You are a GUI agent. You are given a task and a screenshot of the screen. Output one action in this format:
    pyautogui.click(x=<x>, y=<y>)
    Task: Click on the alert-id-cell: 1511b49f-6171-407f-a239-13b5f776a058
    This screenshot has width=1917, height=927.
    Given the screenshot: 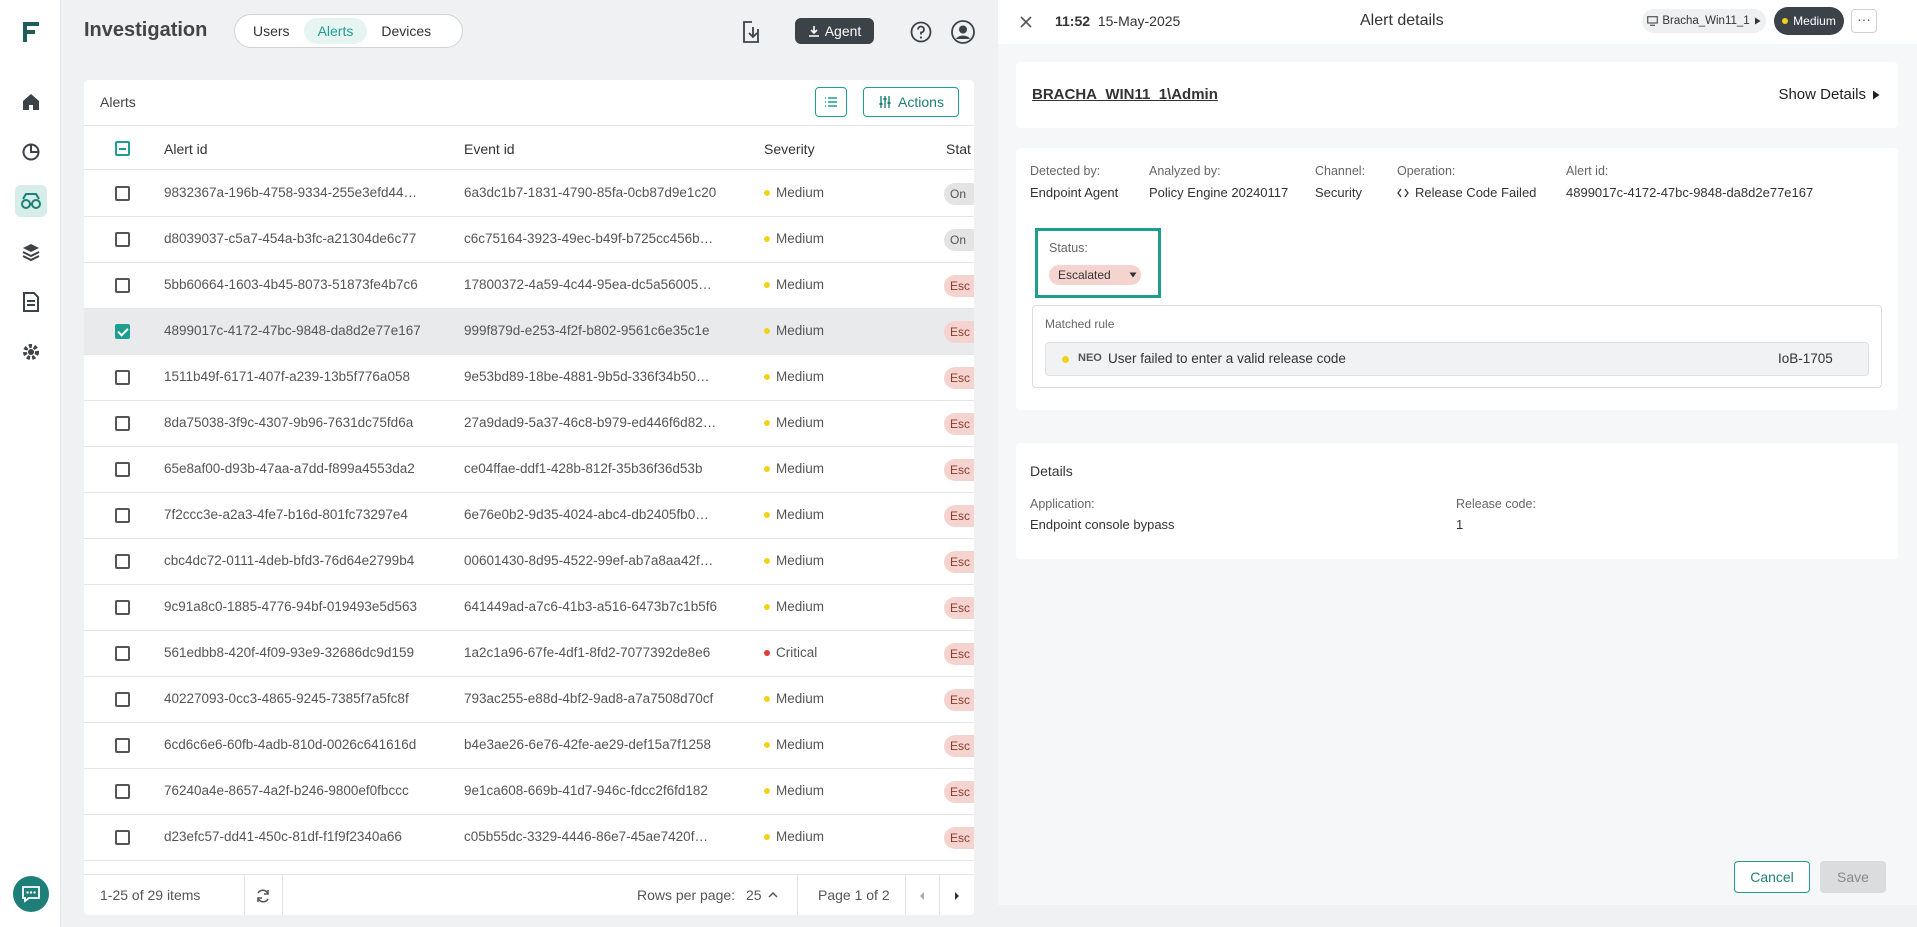 What is the action you would take?
    pyautogui.click(x=306, y=376)
    